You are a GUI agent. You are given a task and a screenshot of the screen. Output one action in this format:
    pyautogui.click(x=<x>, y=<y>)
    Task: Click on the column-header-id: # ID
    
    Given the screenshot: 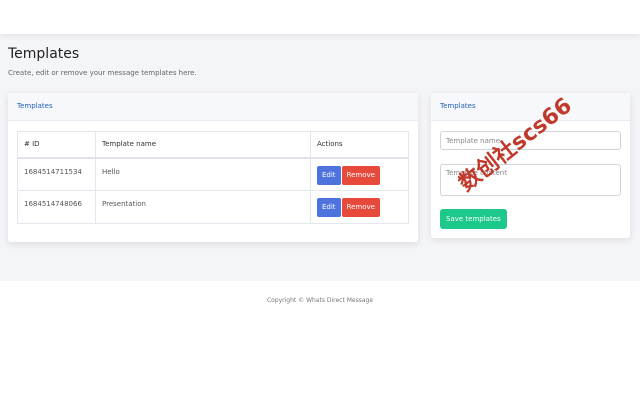 What is the action you would take?
    pyautogui.click(x=56, y=145)
    